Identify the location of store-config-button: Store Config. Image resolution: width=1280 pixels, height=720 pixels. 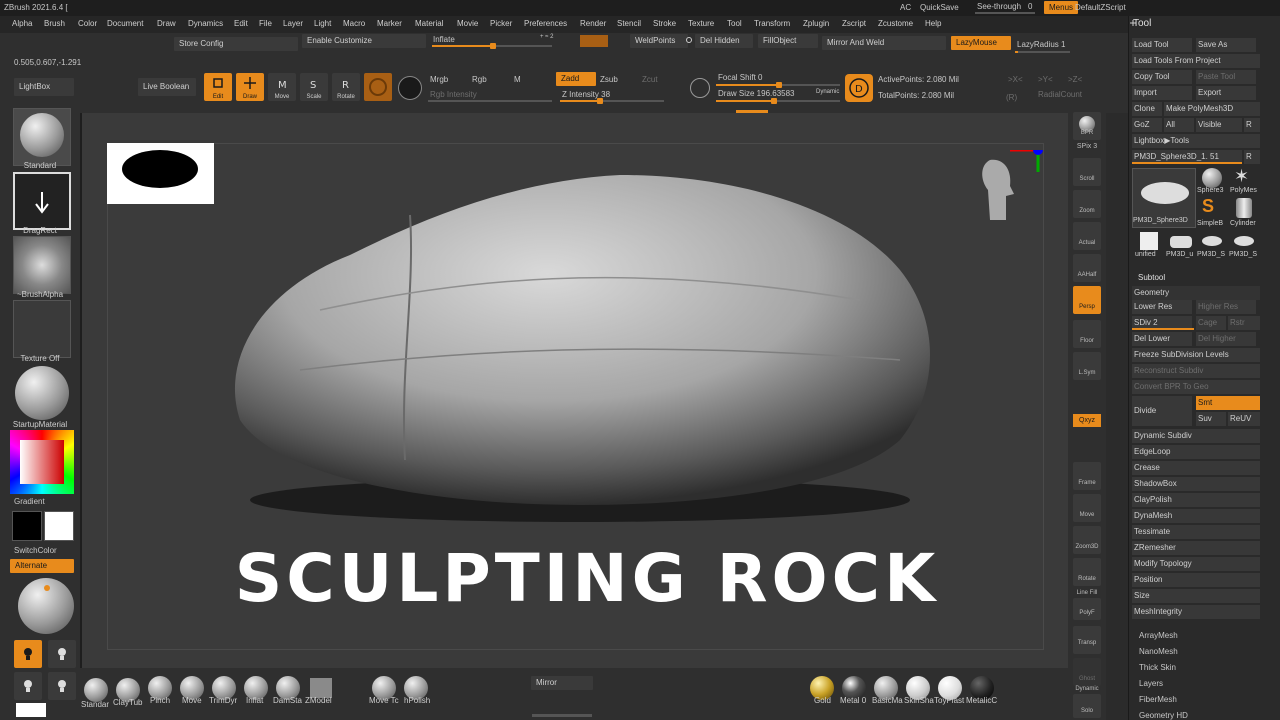
(236, 44).